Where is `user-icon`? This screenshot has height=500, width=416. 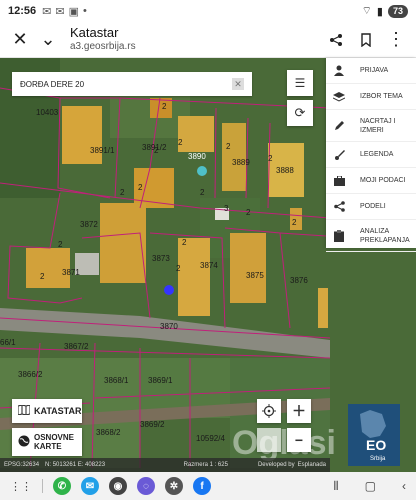 user-icon is located at coordinates (339, 71).